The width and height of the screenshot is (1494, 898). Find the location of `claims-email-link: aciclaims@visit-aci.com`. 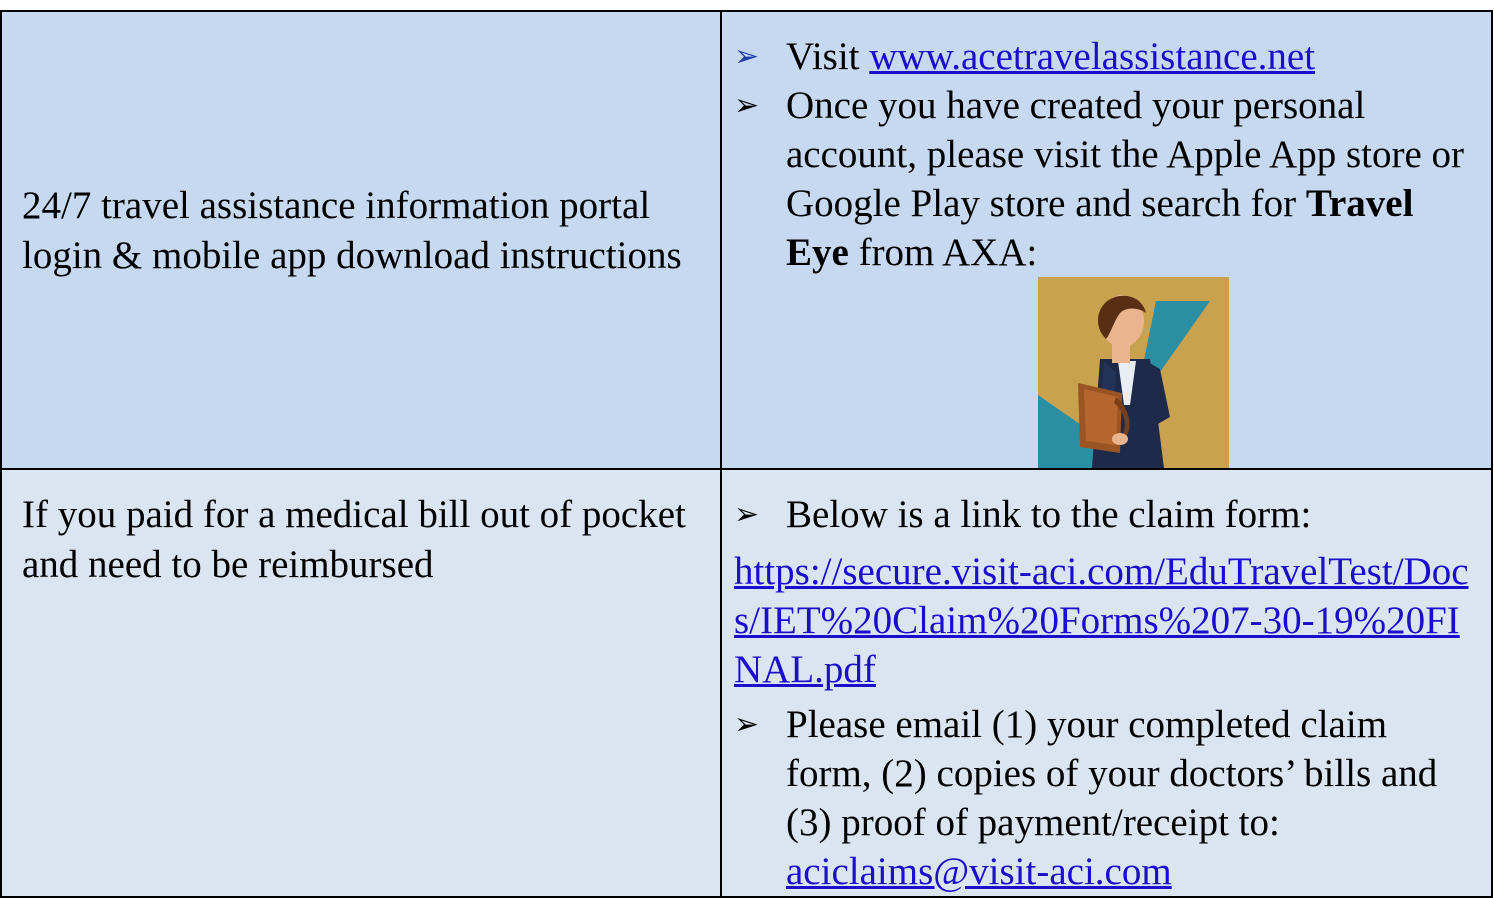

claims-email-link: aciclaims@visit-aci.com is located at coordinates (979, 871).